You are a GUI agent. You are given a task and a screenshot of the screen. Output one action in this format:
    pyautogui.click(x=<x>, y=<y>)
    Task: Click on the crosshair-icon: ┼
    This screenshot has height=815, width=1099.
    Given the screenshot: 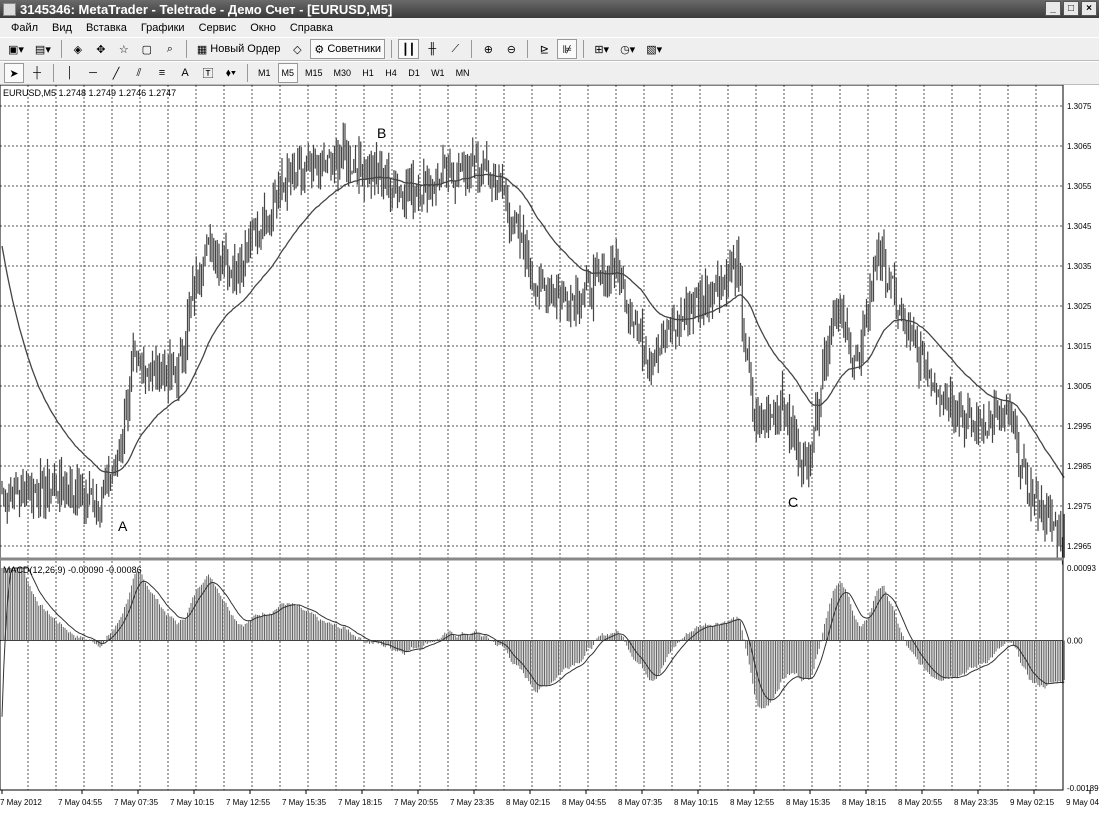 What is the action you would take?
    pyautogui.click(x=37, y=73)
    